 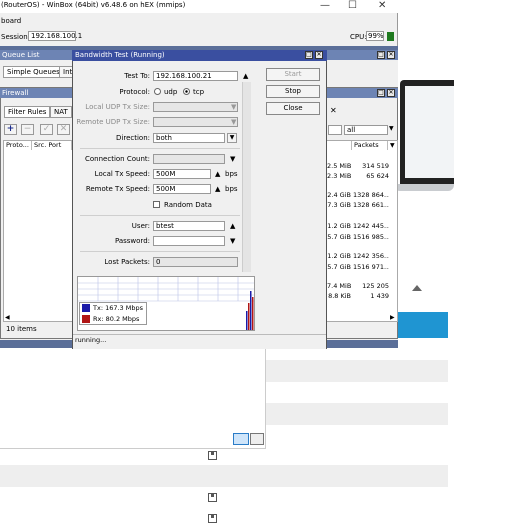 What do you see at coordinates (417, 288) in the screenshot?
I see `collapse-up-icon` at bounding box center [417, 288].